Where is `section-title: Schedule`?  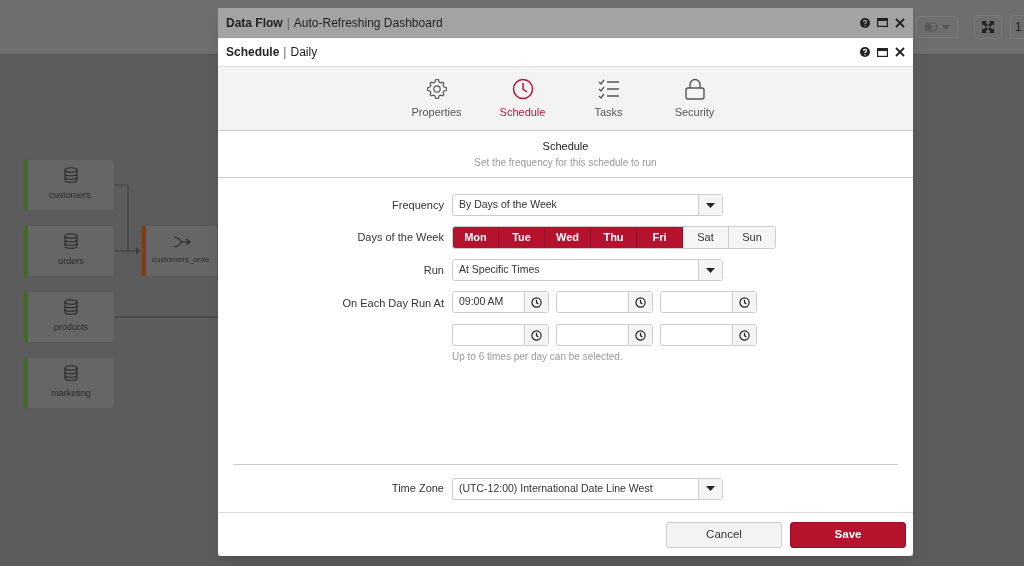 section-title: Schedule is located at coordinates (565, 147).